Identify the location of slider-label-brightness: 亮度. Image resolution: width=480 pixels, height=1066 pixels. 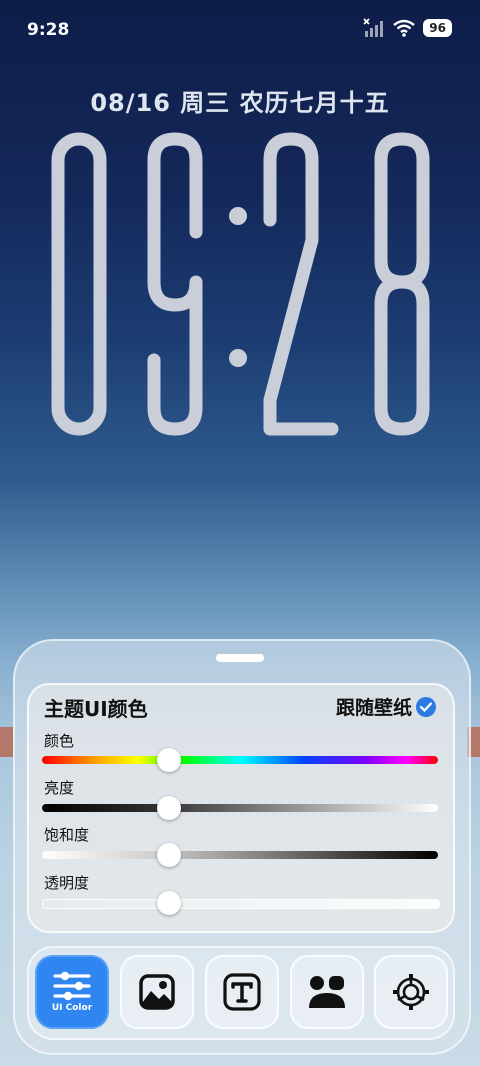
(59, 788).